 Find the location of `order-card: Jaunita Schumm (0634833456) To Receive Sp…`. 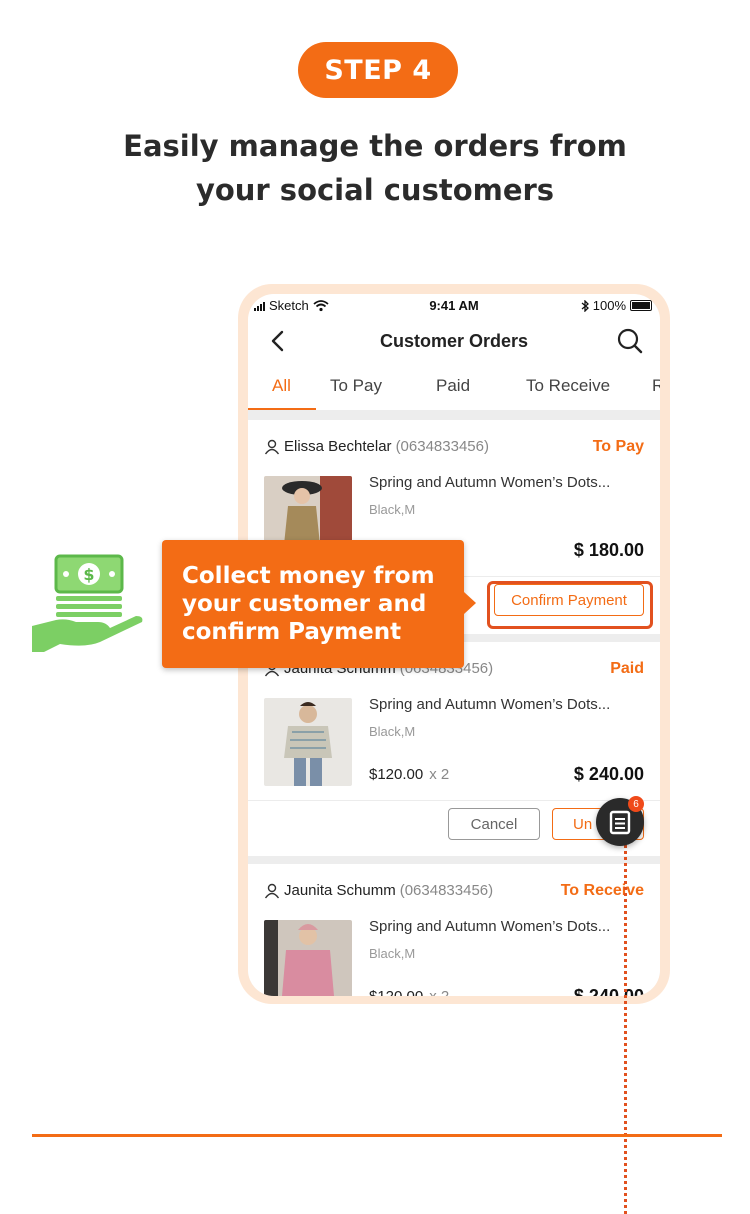

order-card: Jaunita Schumm (0634833456) To Receive Sp… is located at coordinates (454, 930).